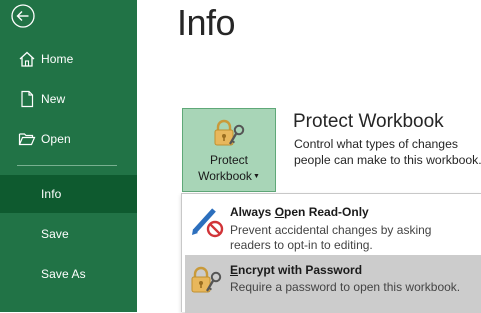  What do you see at coordinates (225, 176) in the screenshot?
I see `protect-button-label: Workbook` at bounding box center [225, 176].